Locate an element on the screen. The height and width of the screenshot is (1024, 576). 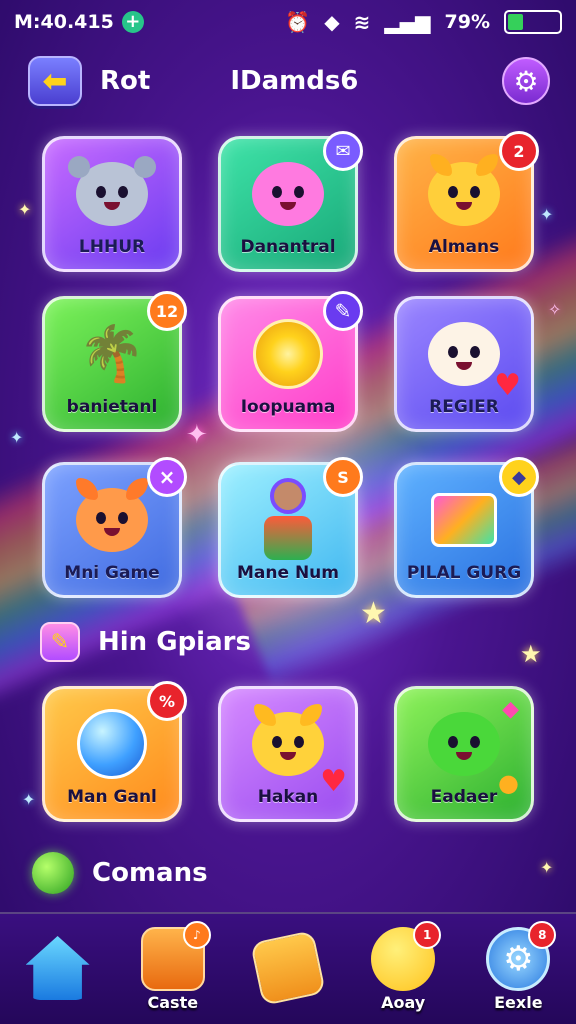
section-title: Hin Gpiars is located at coordinates (174, 642).